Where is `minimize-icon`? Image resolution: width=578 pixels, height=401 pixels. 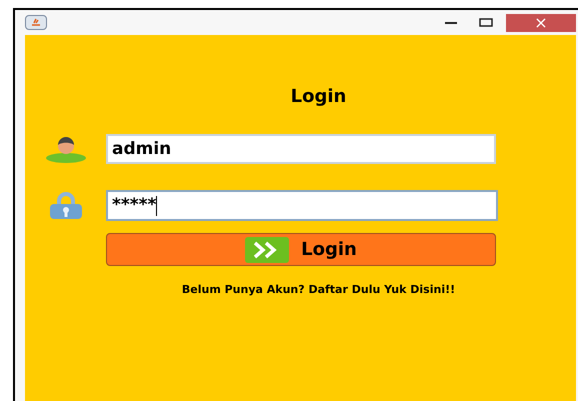
minimize-icon is located at coordinates (451, 22).